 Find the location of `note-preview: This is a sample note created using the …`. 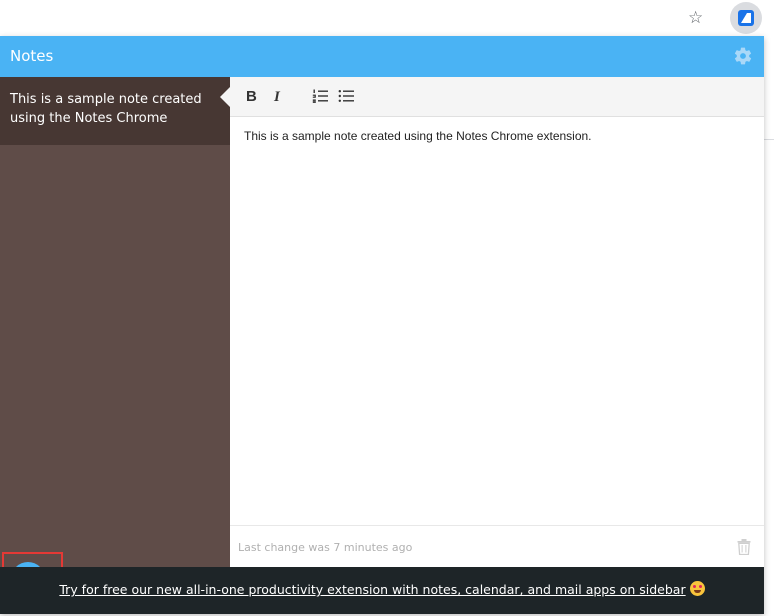

note-preview: This is a sample note created using the … is located at coordinates (106, 109).